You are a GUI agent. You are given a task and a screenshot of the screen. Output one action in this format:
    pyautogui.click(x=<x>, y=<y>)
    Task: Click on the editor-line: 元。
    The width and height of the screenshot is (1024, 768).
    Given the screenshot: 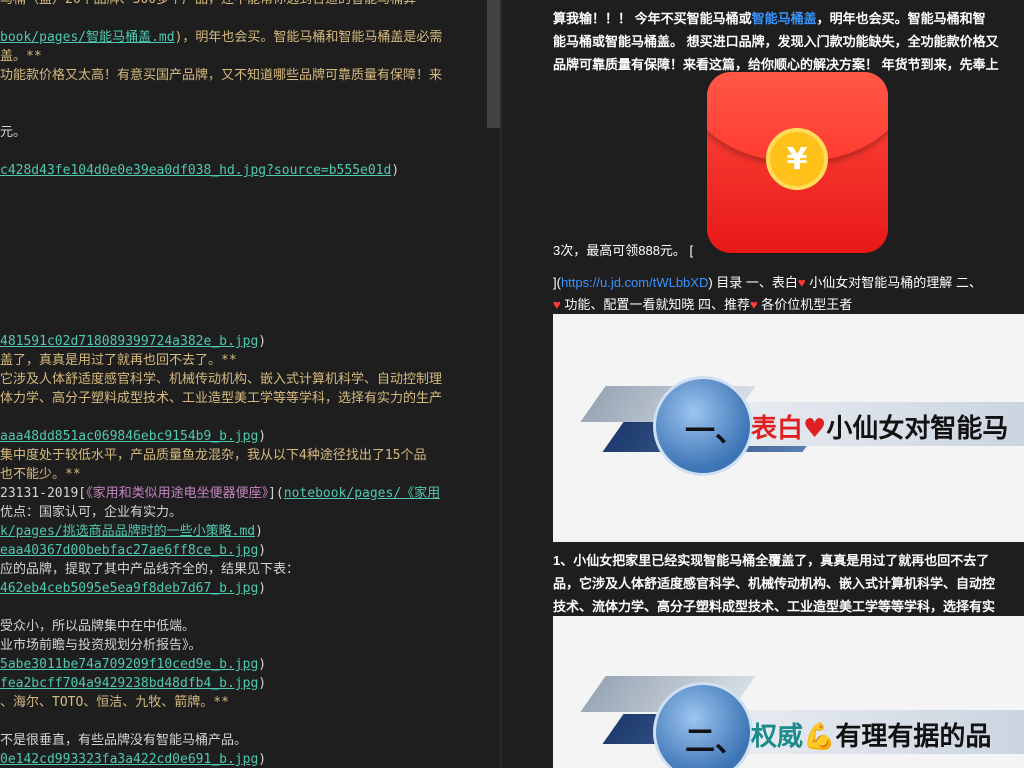 What is the action you would take?
    pyautogui.click(x=245, y=132)
    